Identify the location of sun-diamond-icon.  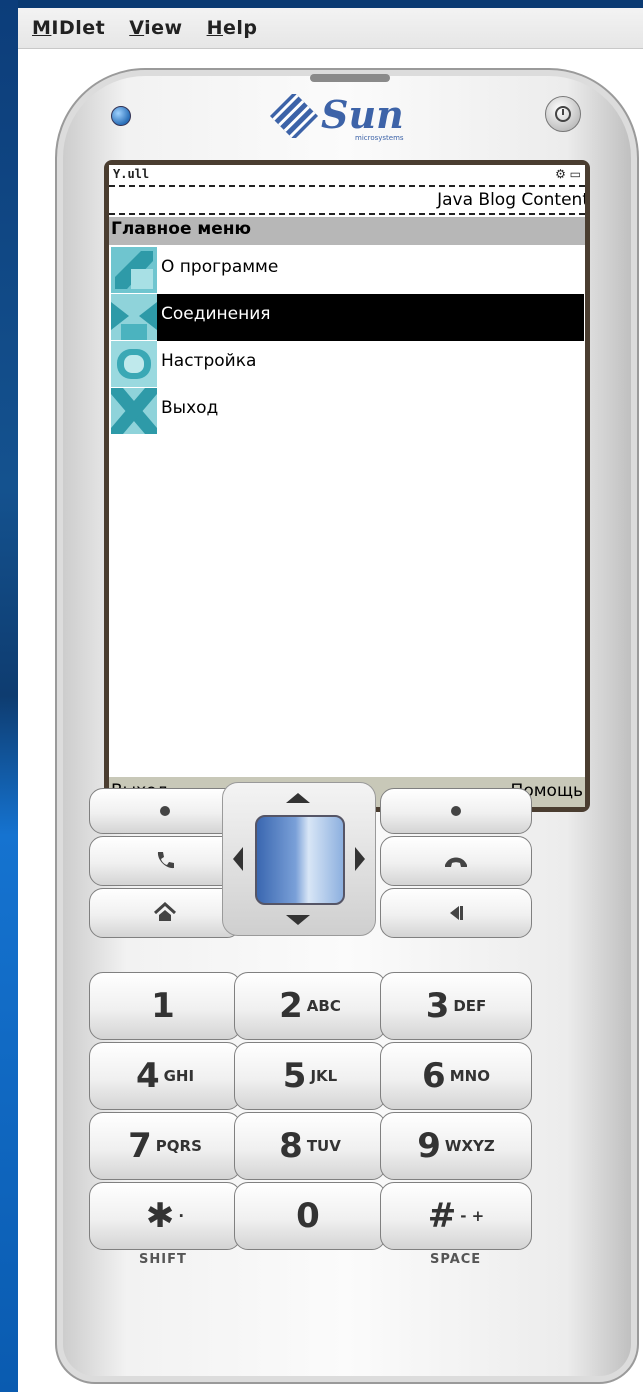
(294, 116).